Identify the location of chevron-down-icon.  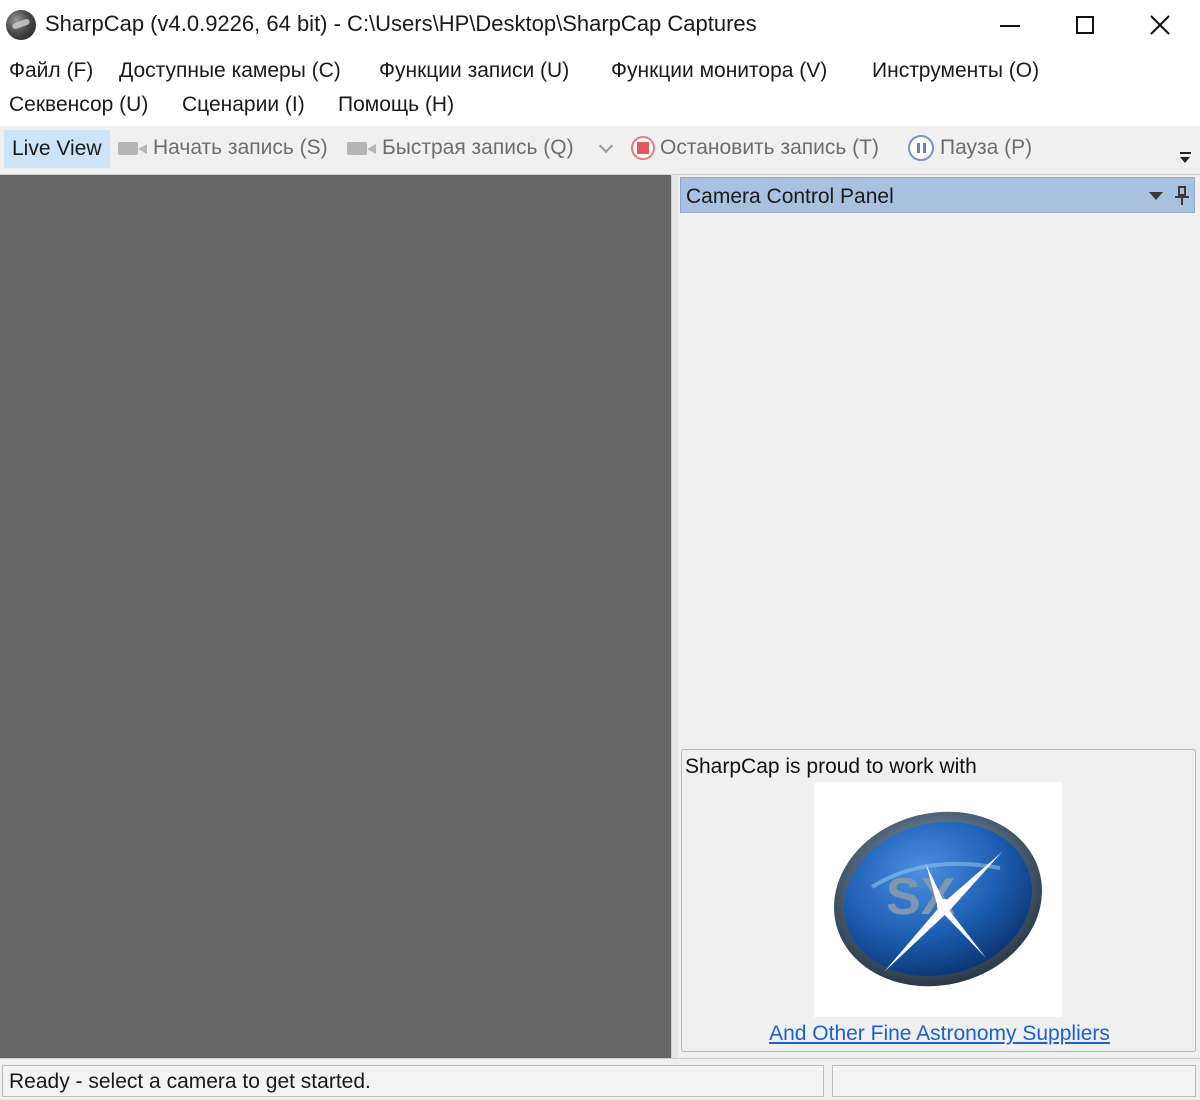
(606, 146).